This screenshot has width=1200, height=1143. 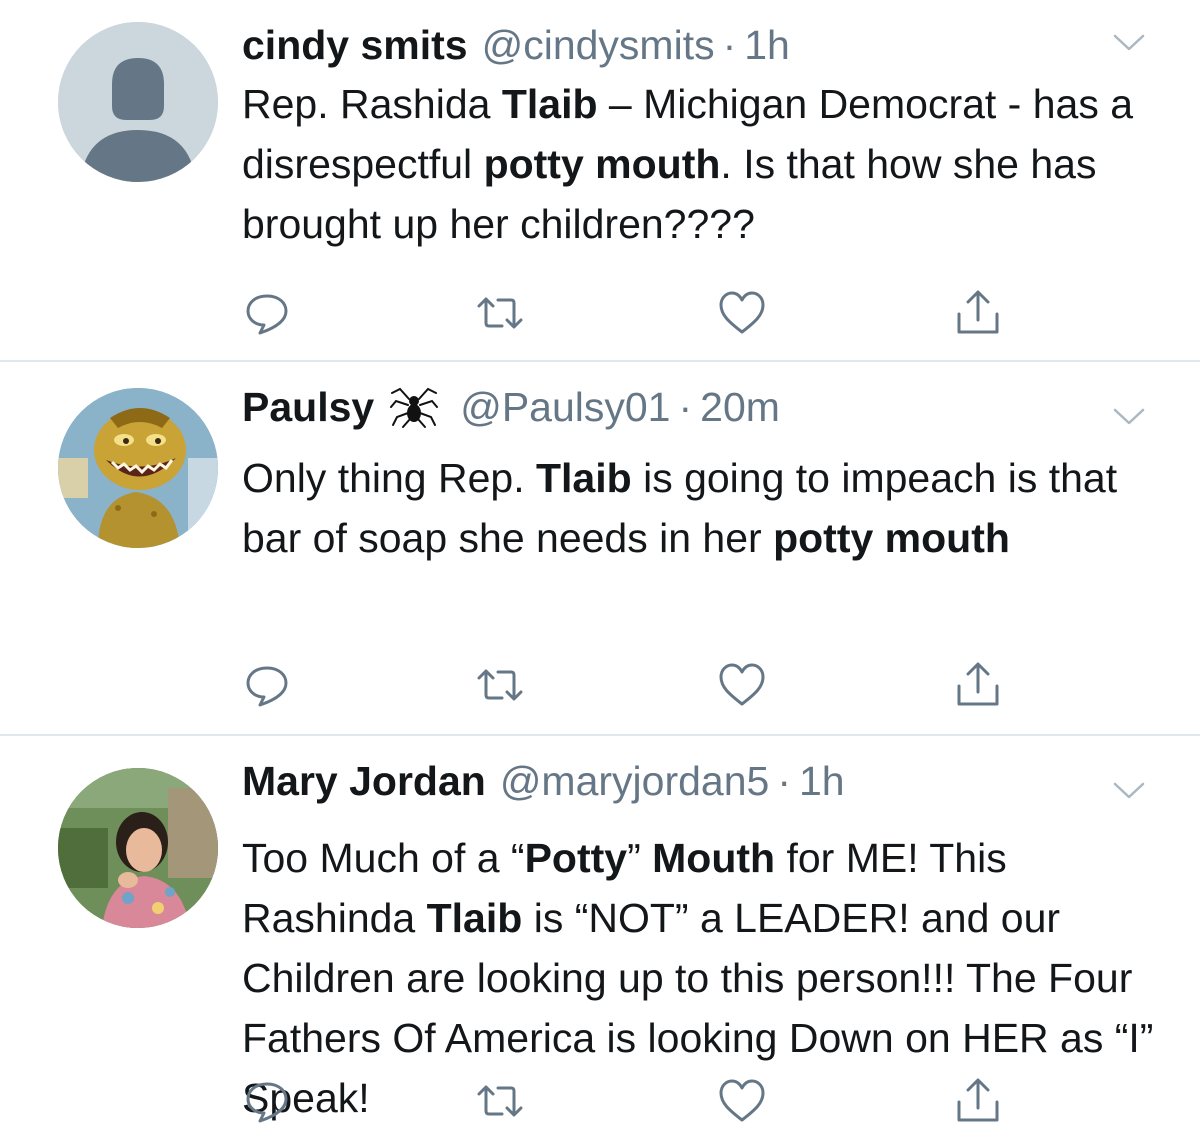 I want to click on text-run: Too Much of a “, so click(x=383, y=858).